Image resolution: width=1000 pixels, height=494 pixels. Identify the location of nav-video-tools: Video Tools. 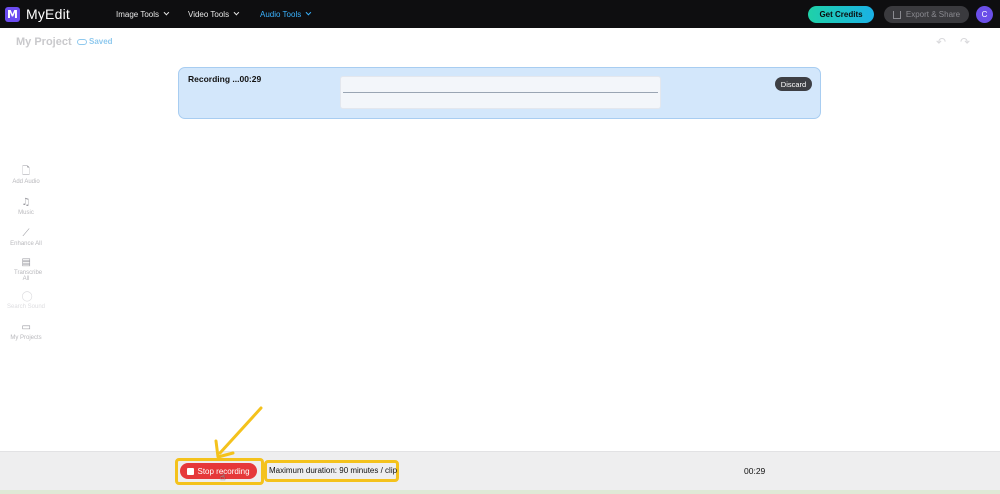
(214, 14).